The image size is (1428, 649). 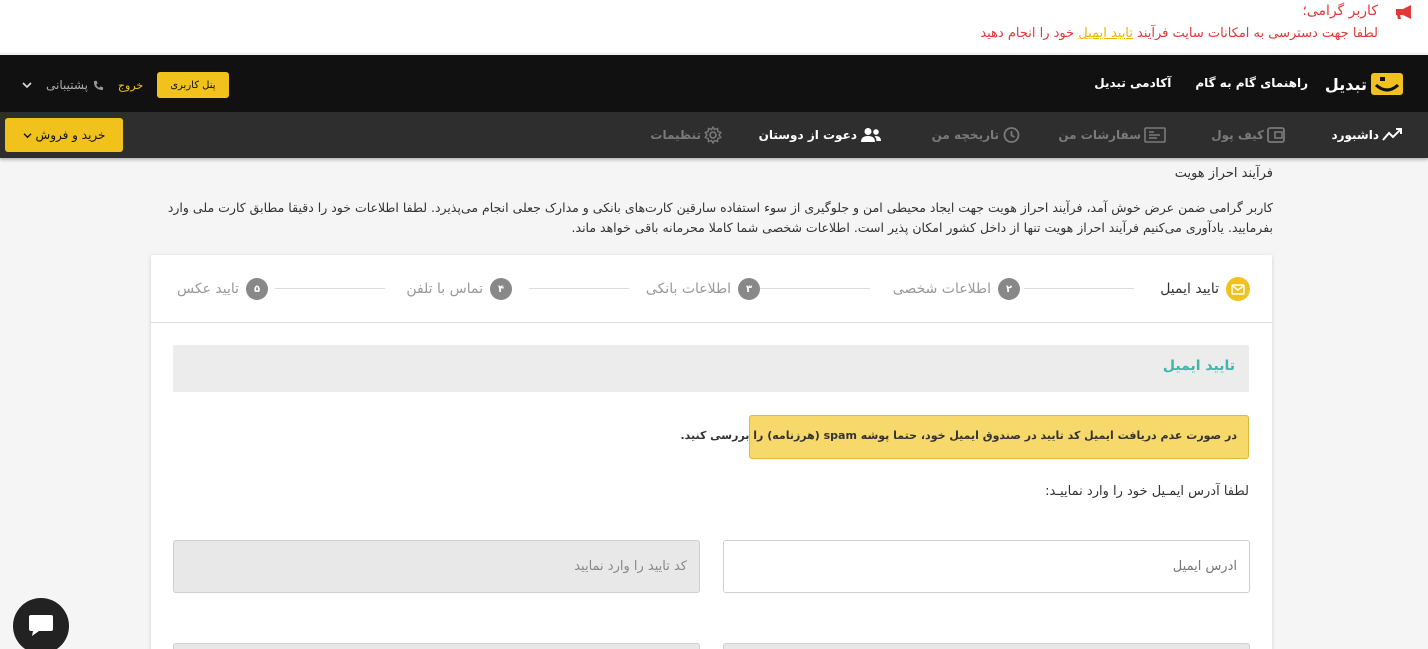 What do you see at coordinates (1205, 289) in the screenshot?
I see `step-email-verification: تایید ایمیل` at bounding box center [1205, 289].